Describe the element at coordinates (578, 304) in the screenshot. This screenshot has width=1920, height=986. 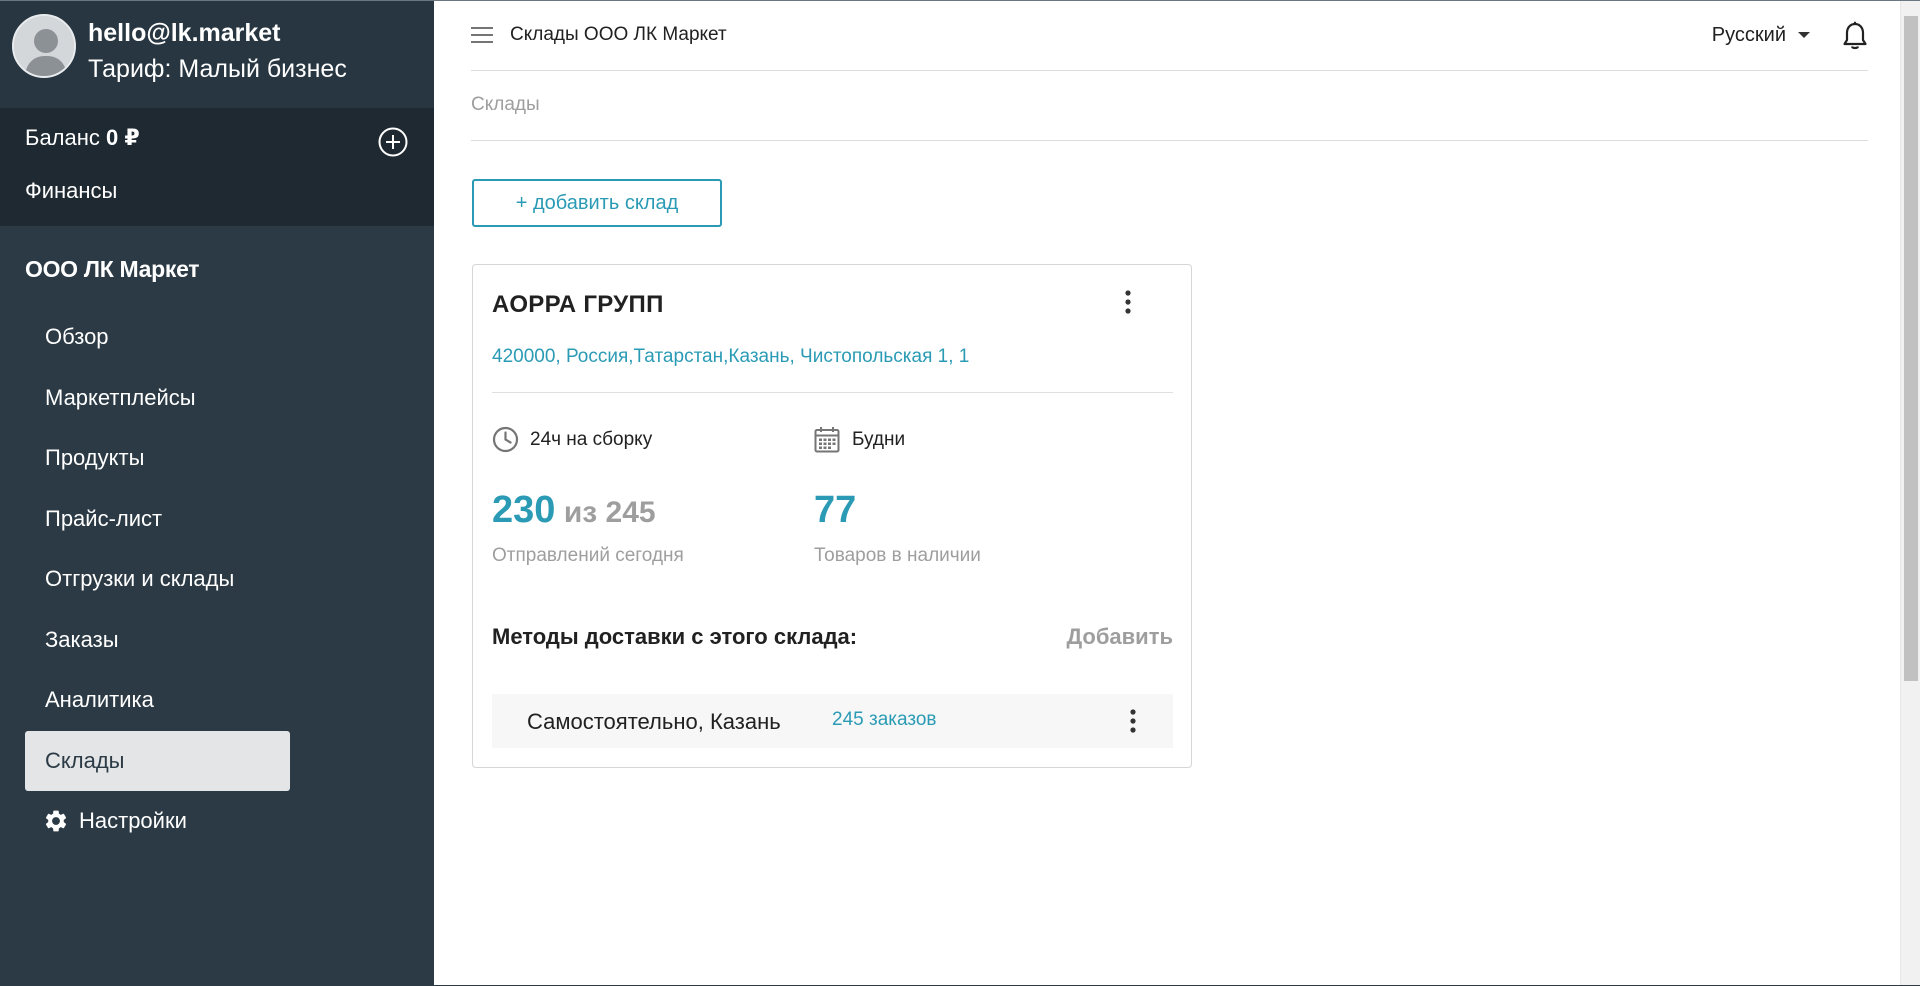
I see `warehouse-name: АОРРА ГРУПП` at that location.